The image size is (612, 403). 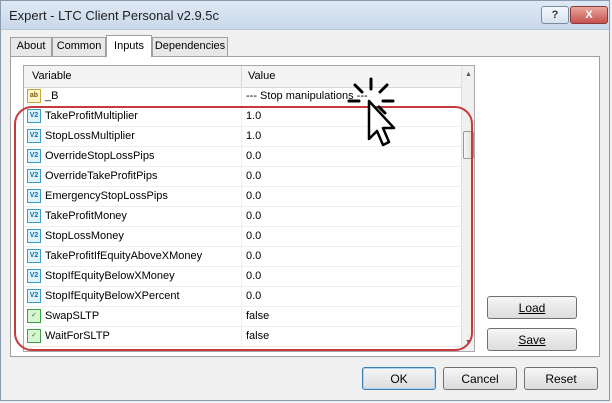 I want to click on window-title: Expert - LTC Client Personal v2.9.5c, so click(x=114, y=15).